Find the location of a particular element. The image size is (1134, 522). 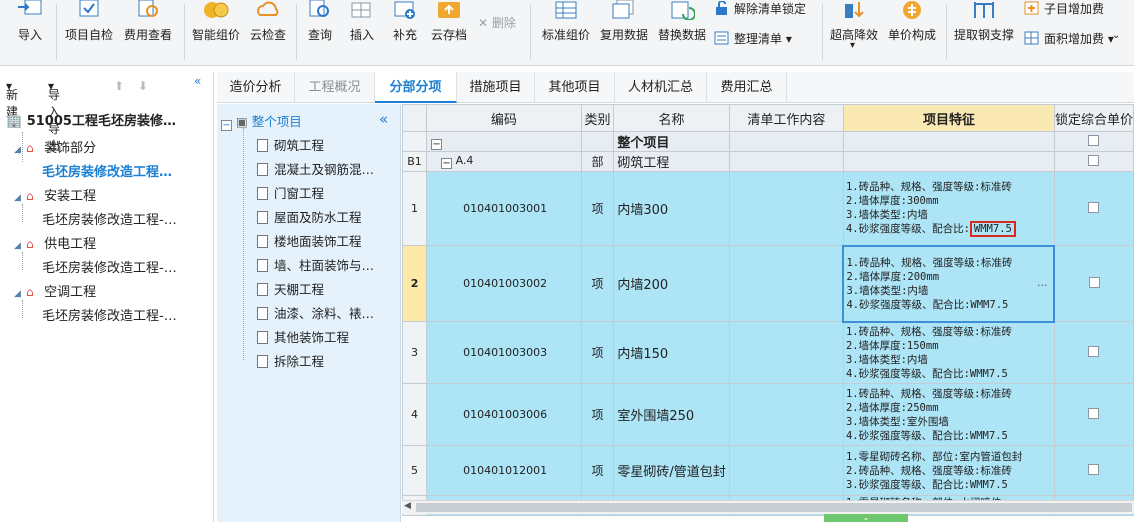

column-header-type: 类别 is located at coordinates (597, 118).